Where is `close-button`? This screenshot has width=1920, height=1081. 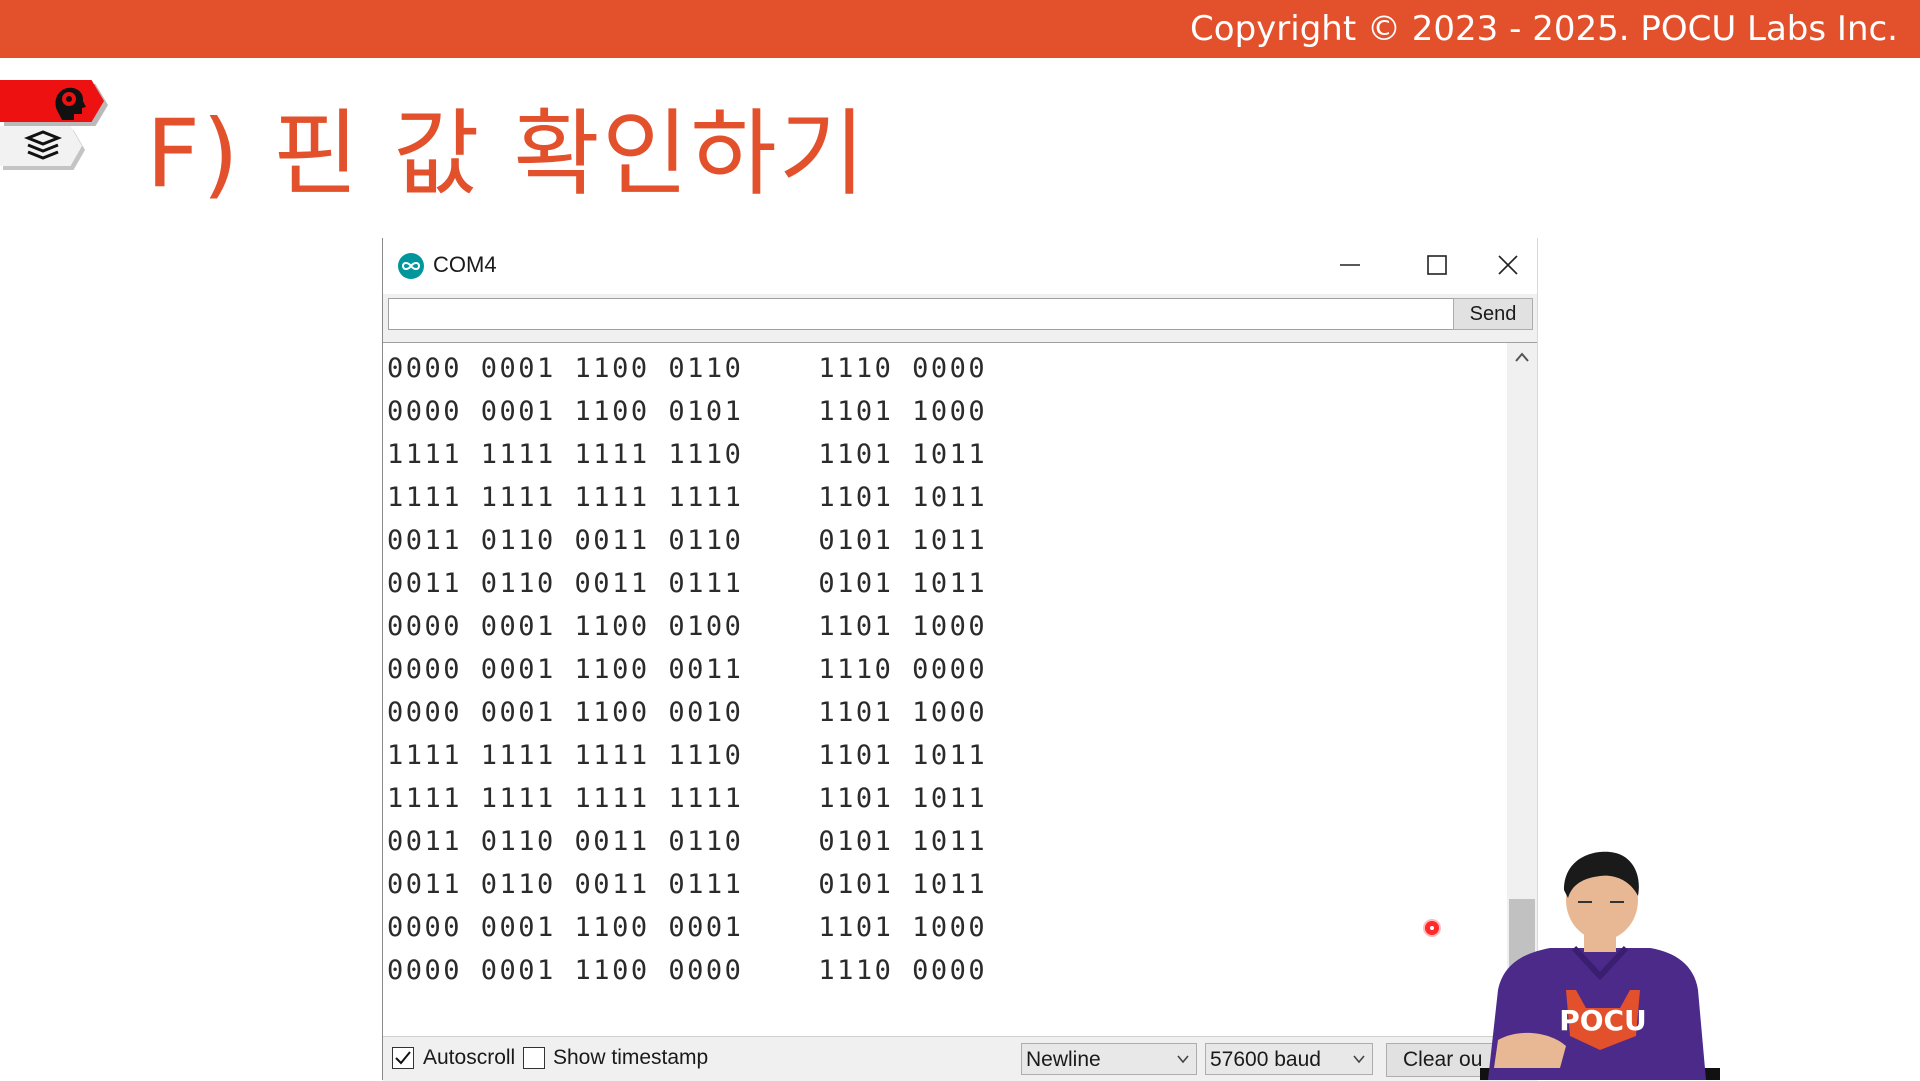 close-button is located at coordinates (1513, 266).